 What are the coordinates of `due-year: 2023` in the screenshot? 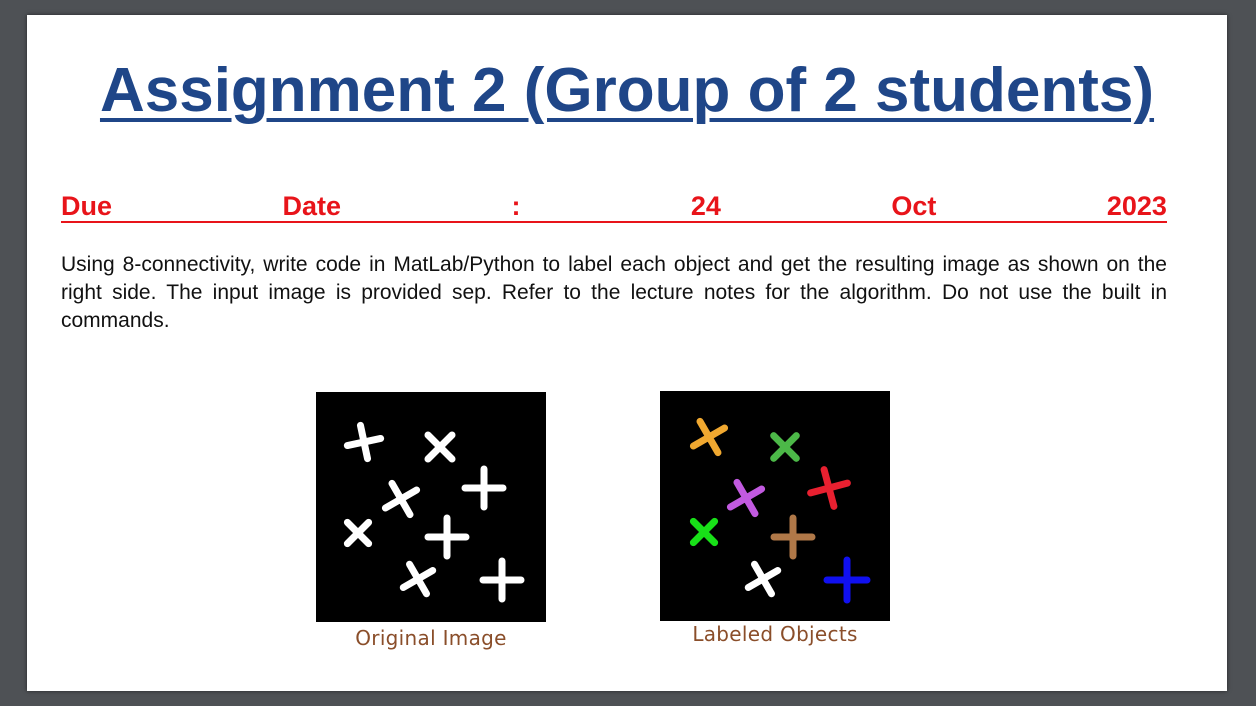 It's located at (1136, 206).